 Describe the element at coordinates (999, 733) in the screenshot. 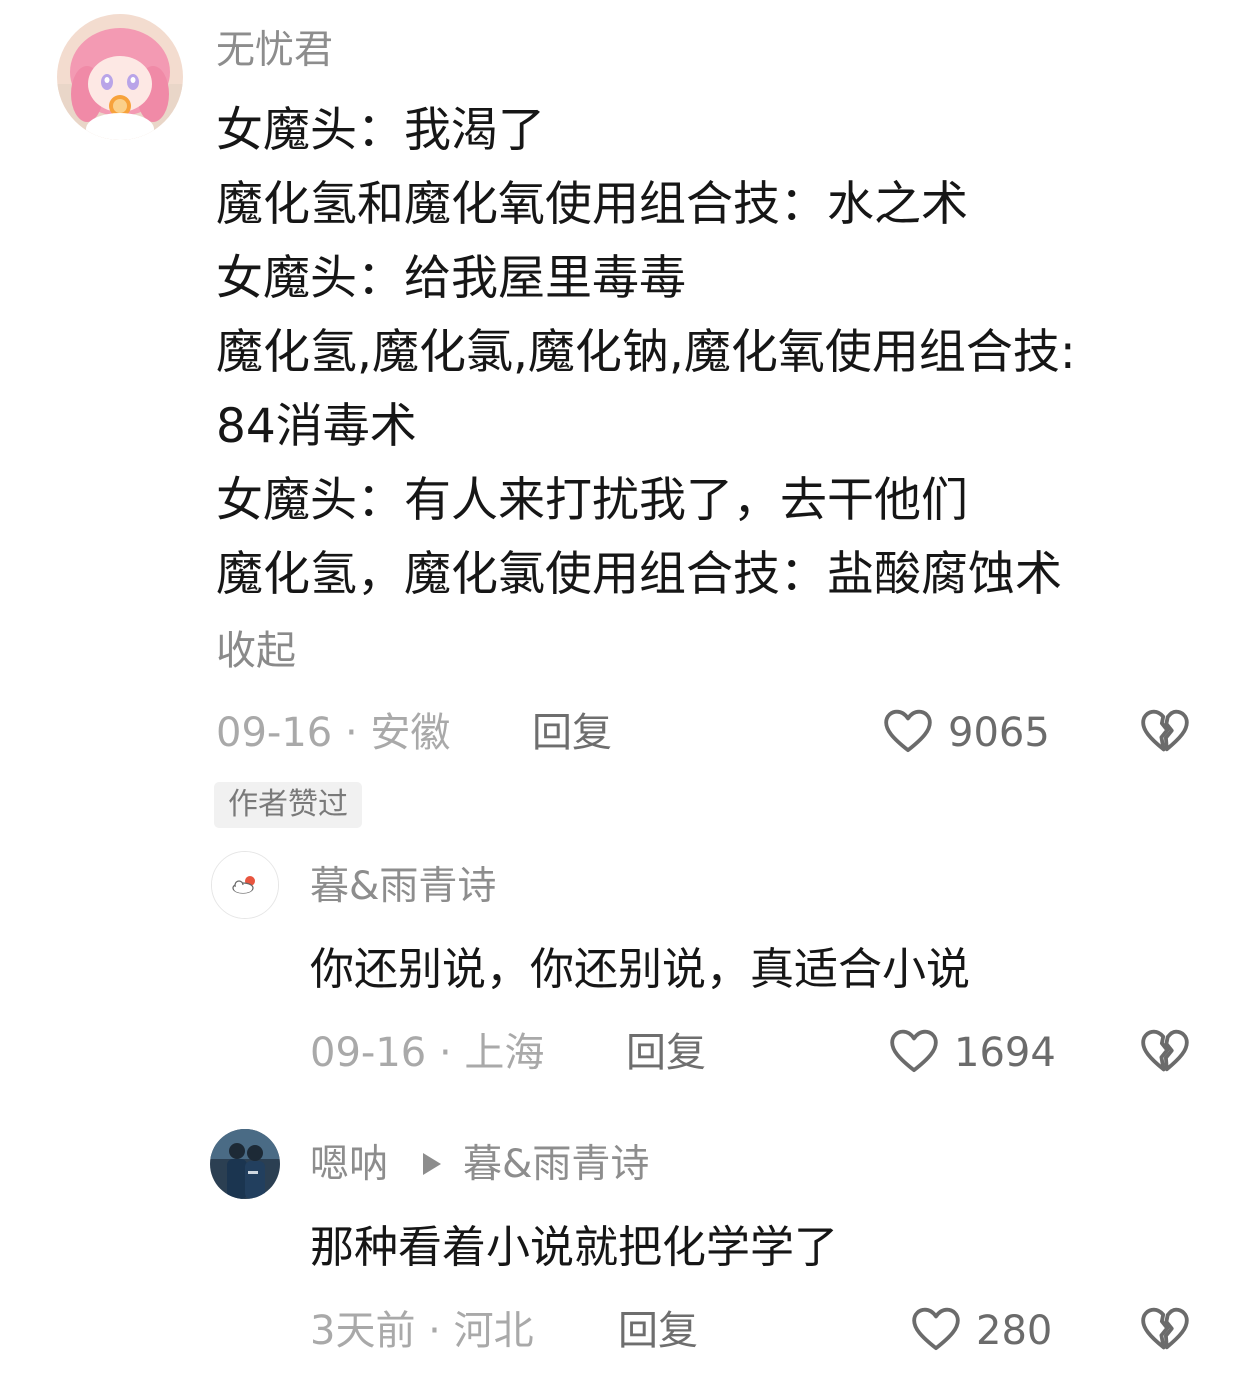

I see `like-count: 9065` at that location.